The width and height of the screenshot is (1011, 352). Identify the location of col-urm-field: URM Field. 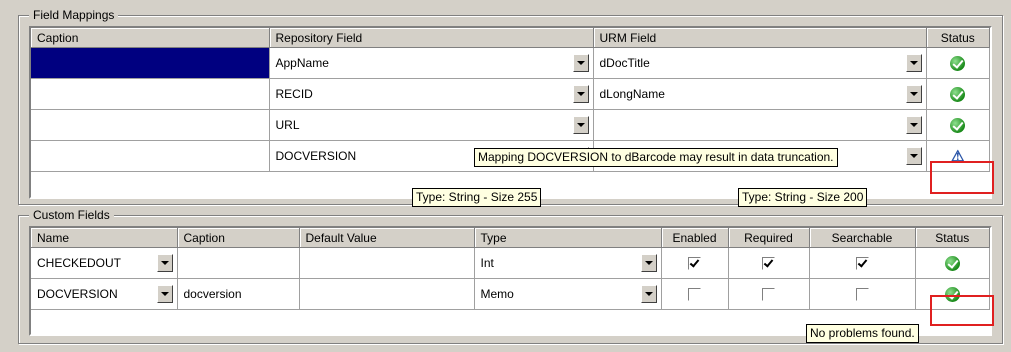
(760, 38).